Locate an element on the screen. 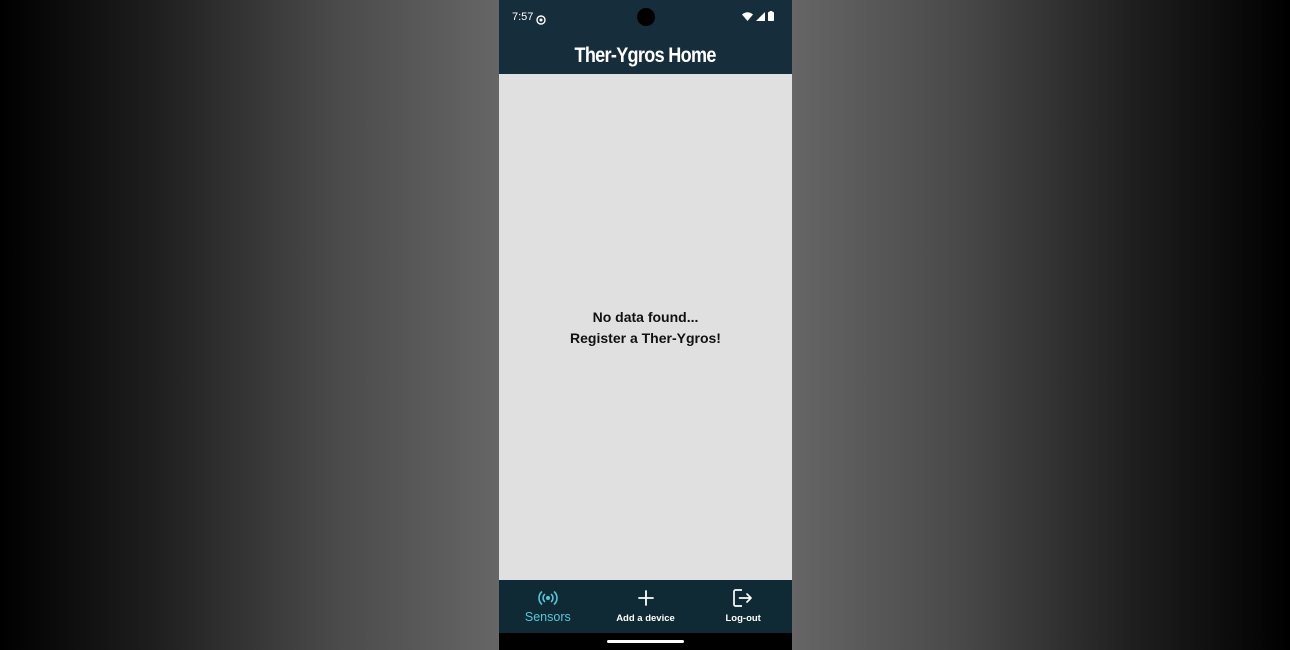  plus-icon is located at coordinates (646, 598).